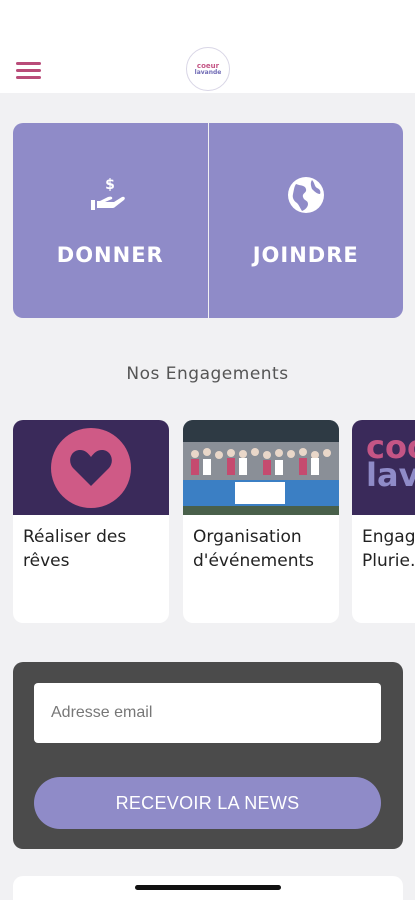 The width and height of the screenshot is (415, 900). I want to click on heart-badge, so click(91, 467).